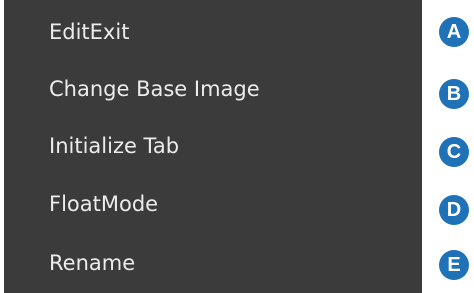 Image resolution: width=474 pixels, height=293 pixels. What do you see at coordinates (454, 210) in the screenshot?
I see `callout-badge-d: D` at bounding box center [454, 210].